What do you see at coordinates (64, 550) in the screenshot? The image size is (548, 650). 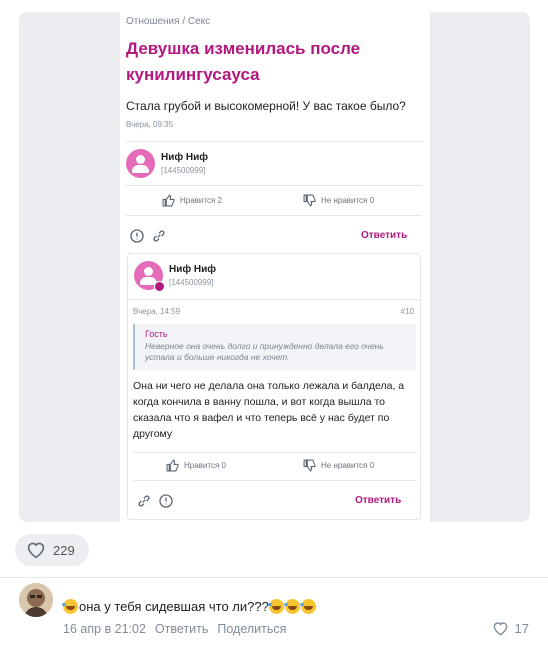 I see `post-like-count: 229` at bounding box center [64, 550].